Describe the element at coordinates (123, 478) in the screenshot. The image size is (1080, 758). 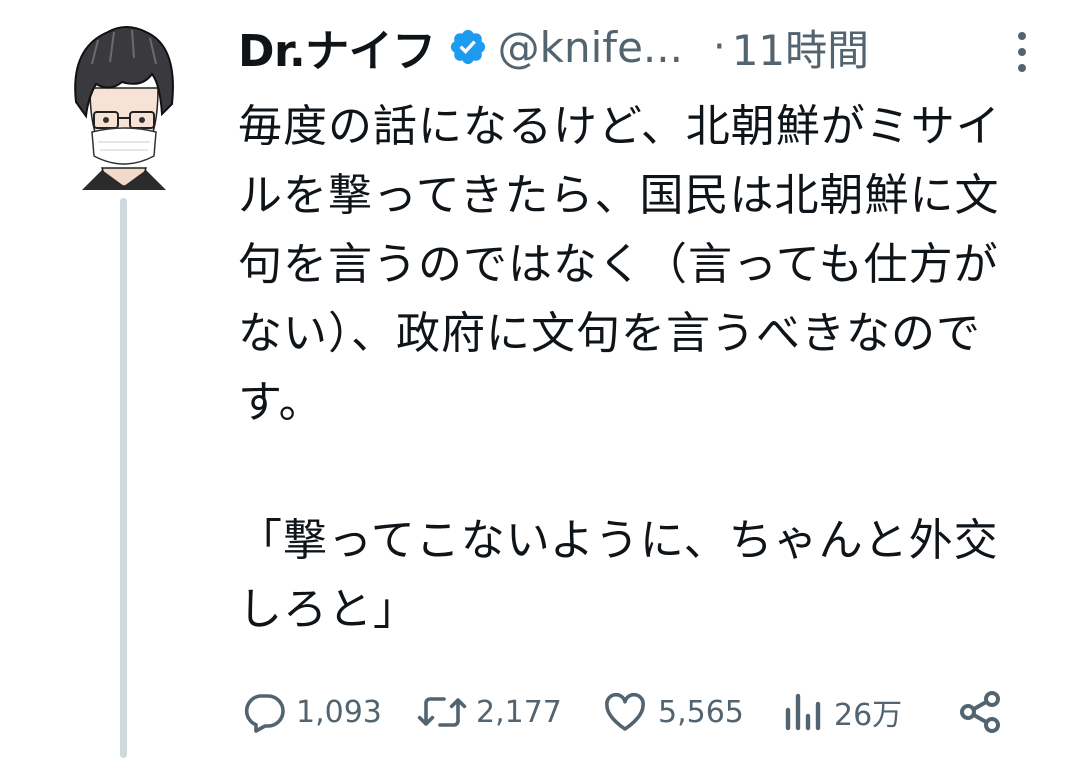
I see `thread-line` at that location.